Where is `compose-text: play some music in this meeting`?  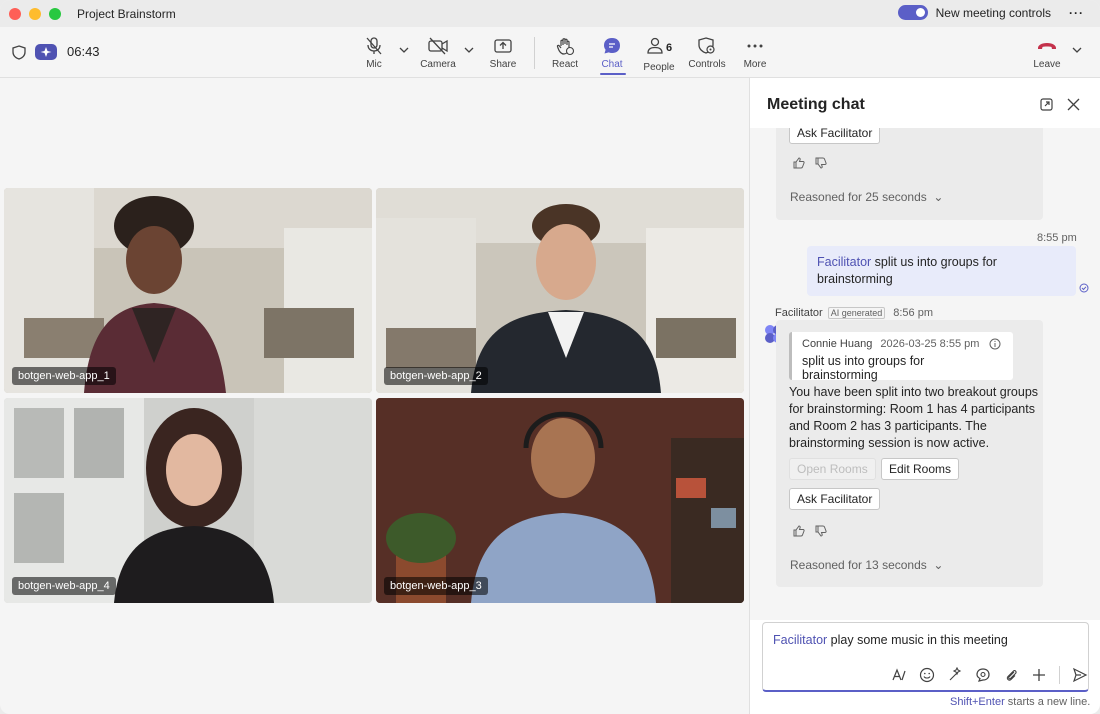 compose-text: play some music in this meeting is located at coordinates (917, 640).